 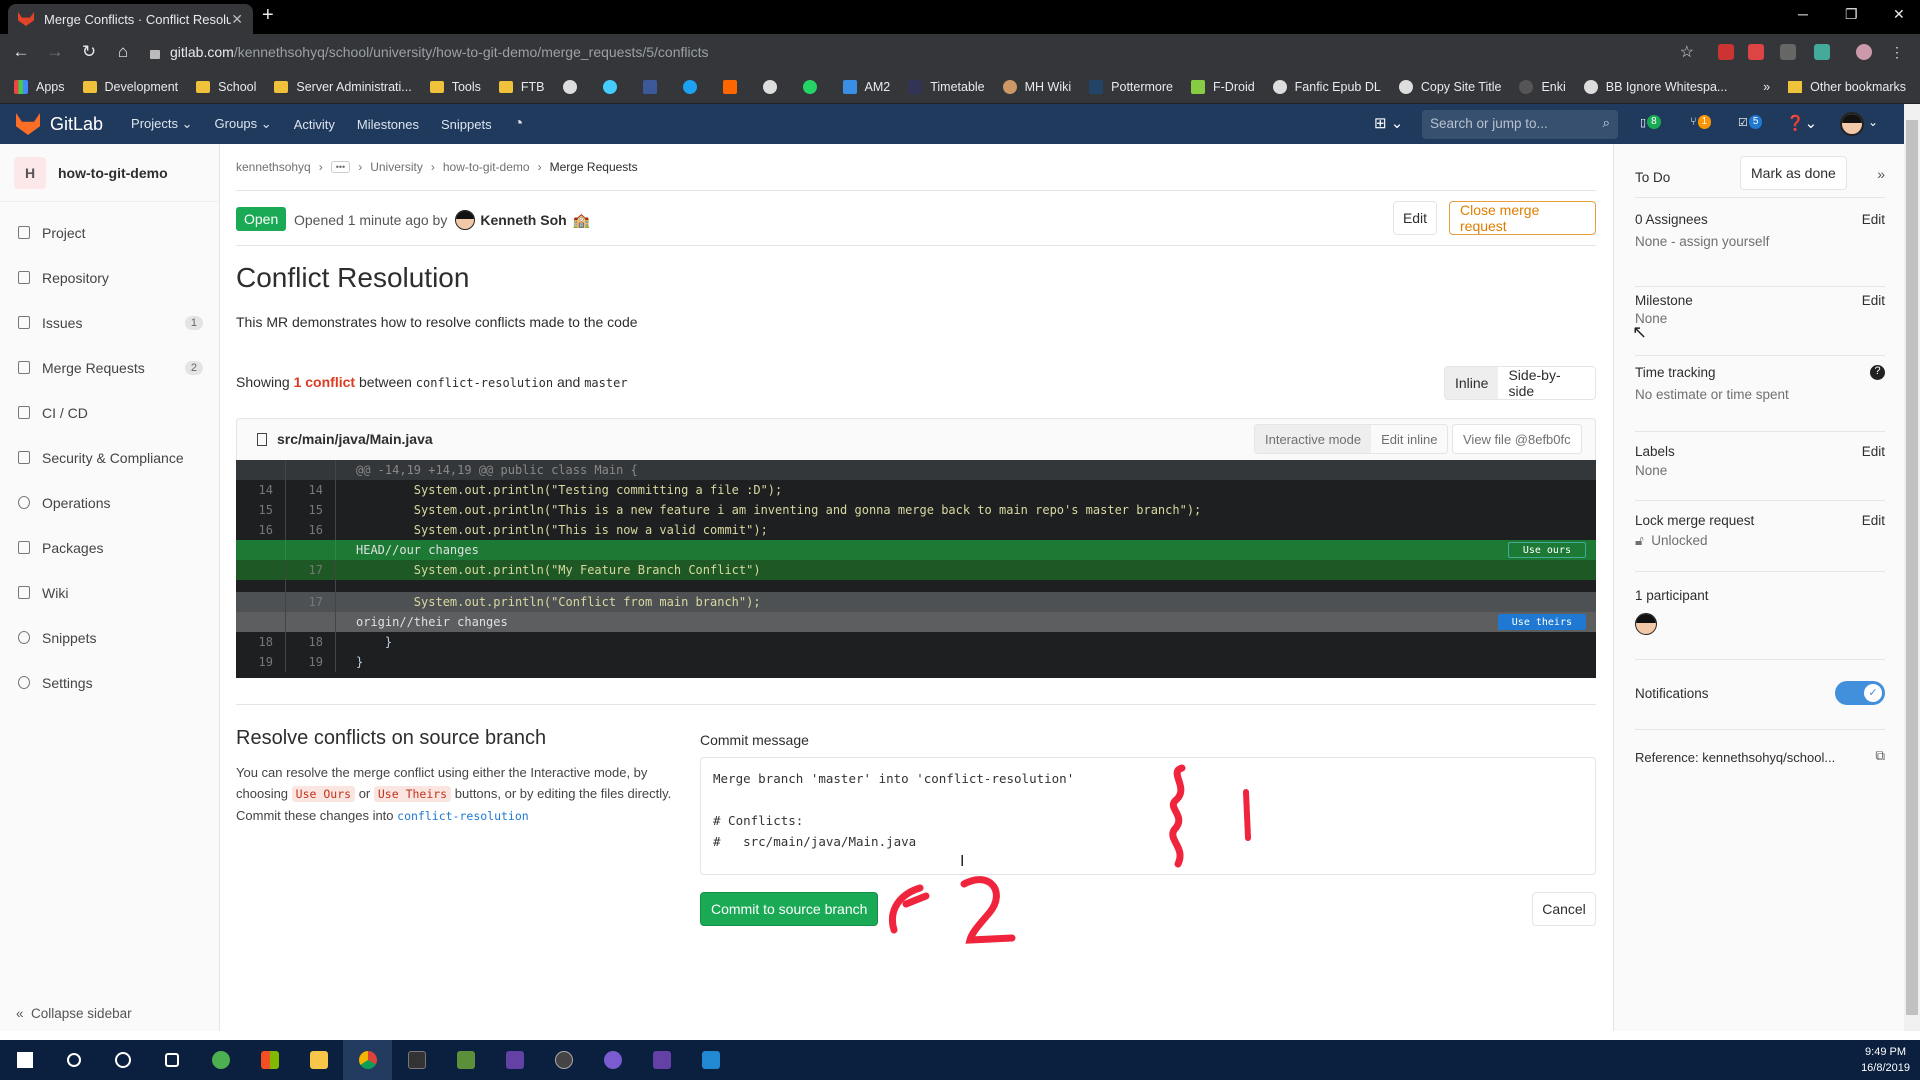 I want to click on bookmark-enki: Enki, so click(x=1542, y=86).